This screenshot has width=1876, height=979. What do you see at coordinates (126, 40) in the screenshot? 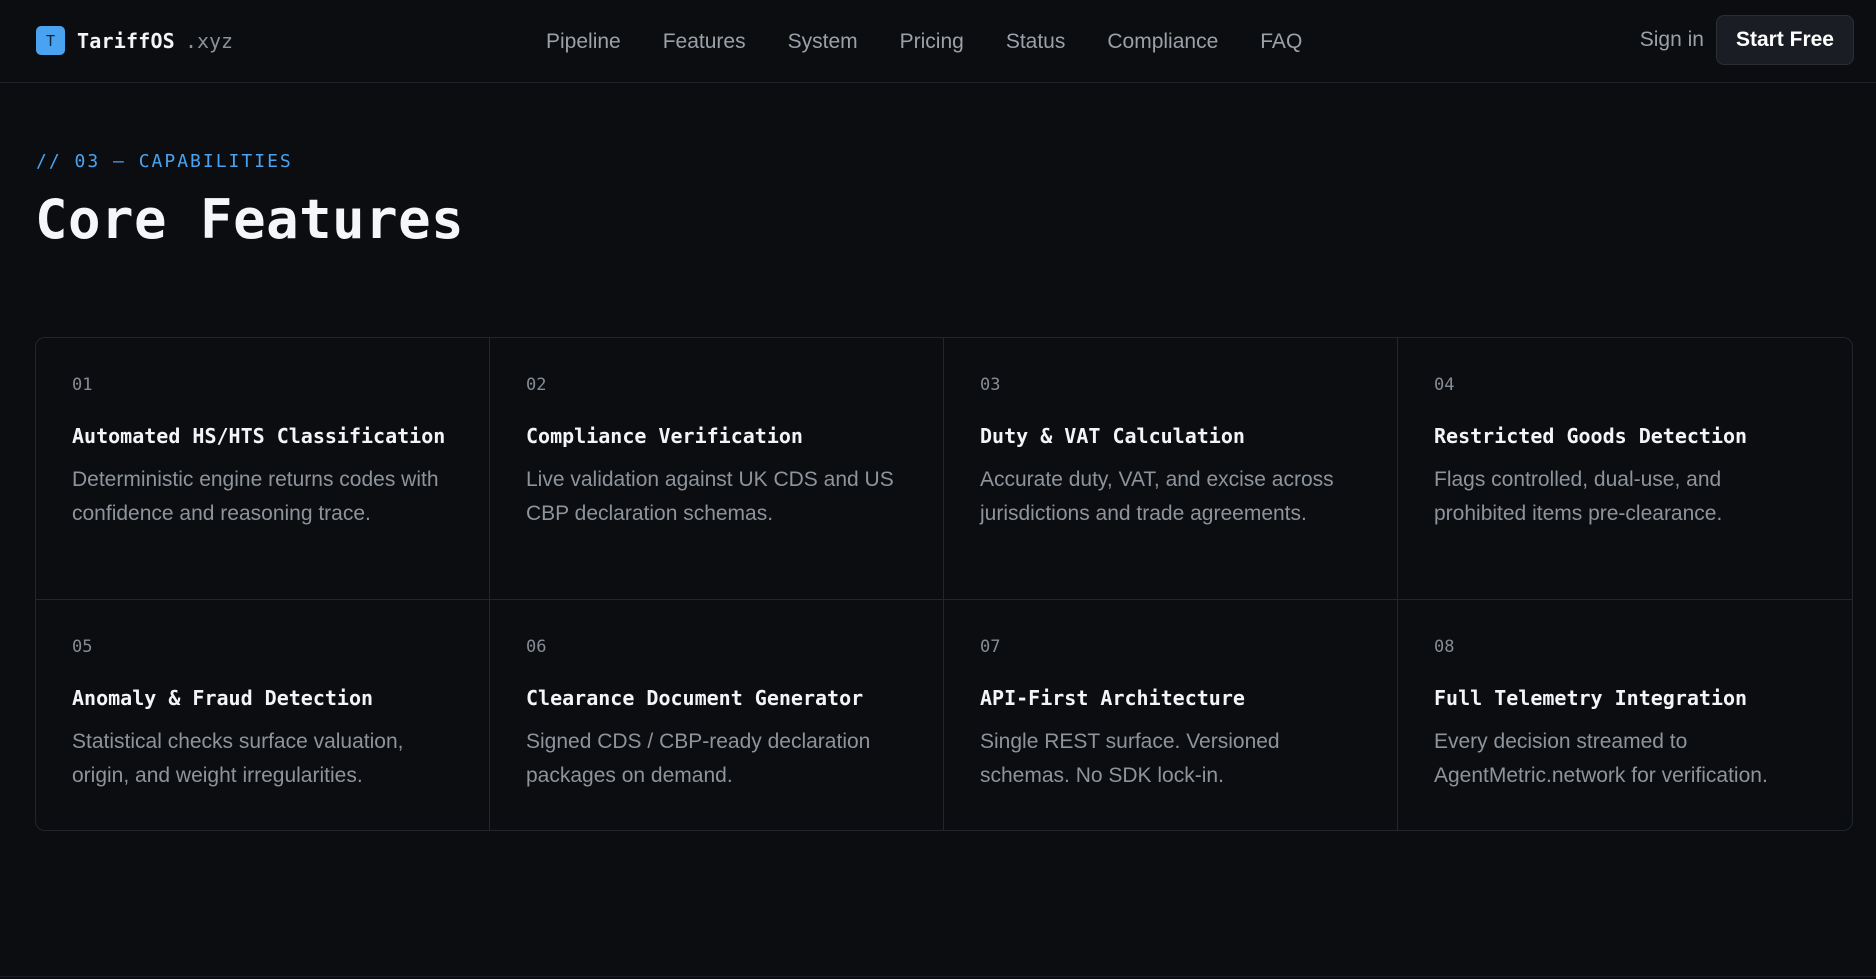
I see `brand-name: TariffOS` at bounding box center [126, 40].